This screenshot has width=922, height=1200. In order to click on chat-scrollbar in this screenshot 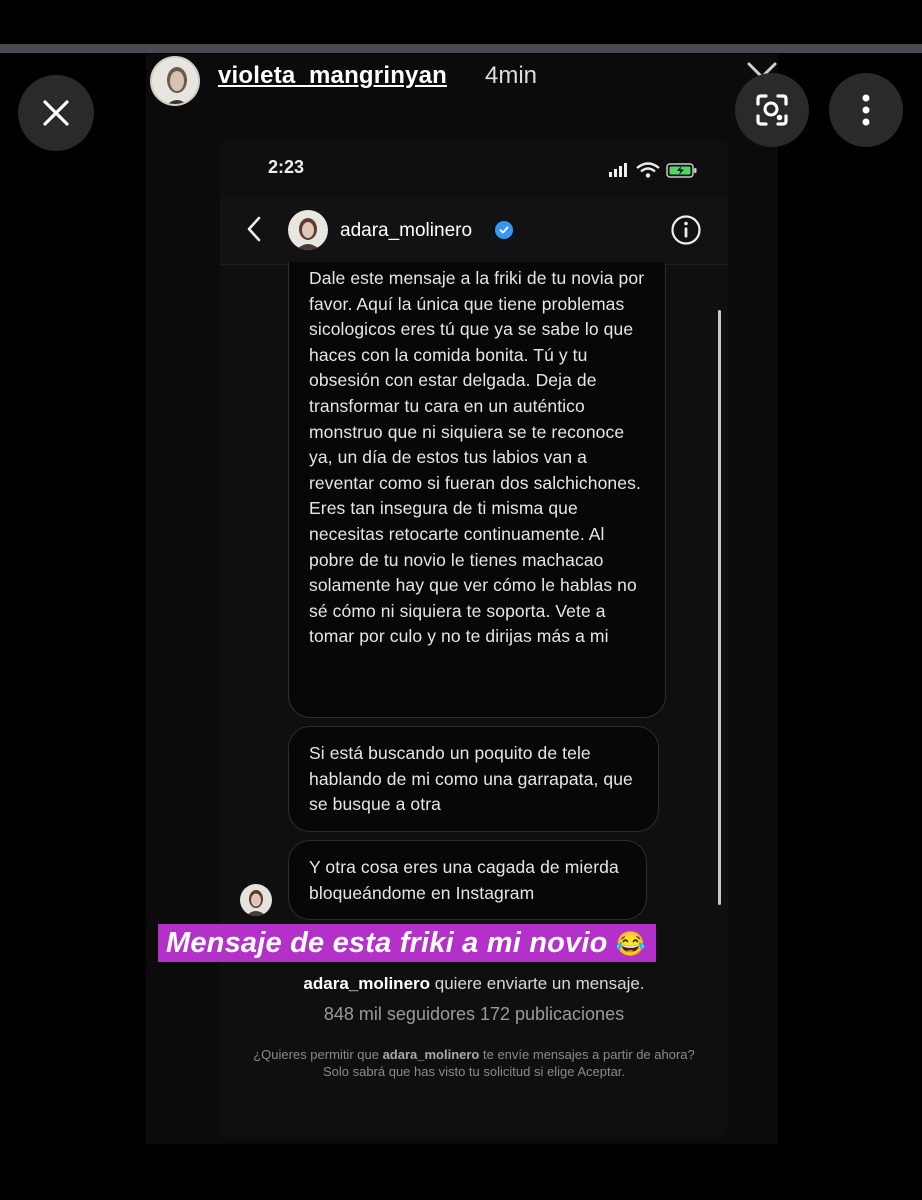, I will do `click(719, 607)`.